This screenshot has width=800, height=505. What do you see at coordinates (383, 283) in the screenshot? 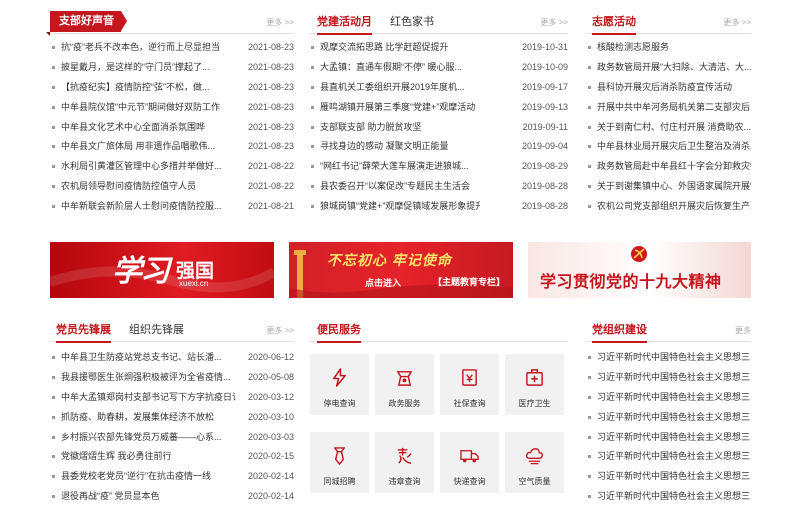
I see `banner-enter-link: 点击进入` at bounding box center [383, 283].